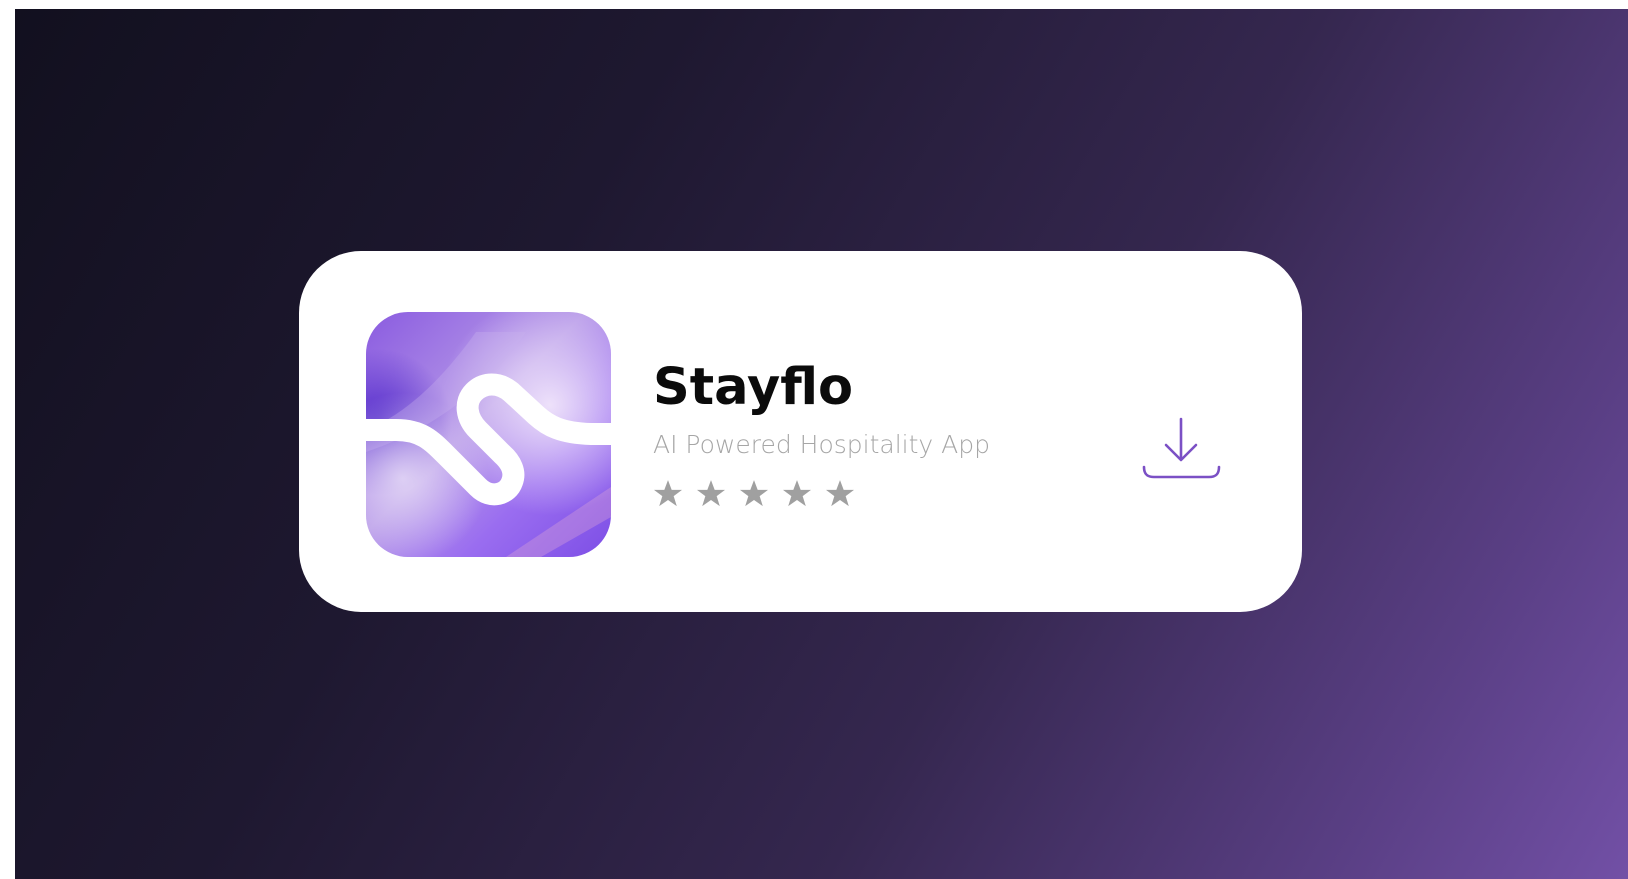  I want to click on star-rating, so click(754, 495).